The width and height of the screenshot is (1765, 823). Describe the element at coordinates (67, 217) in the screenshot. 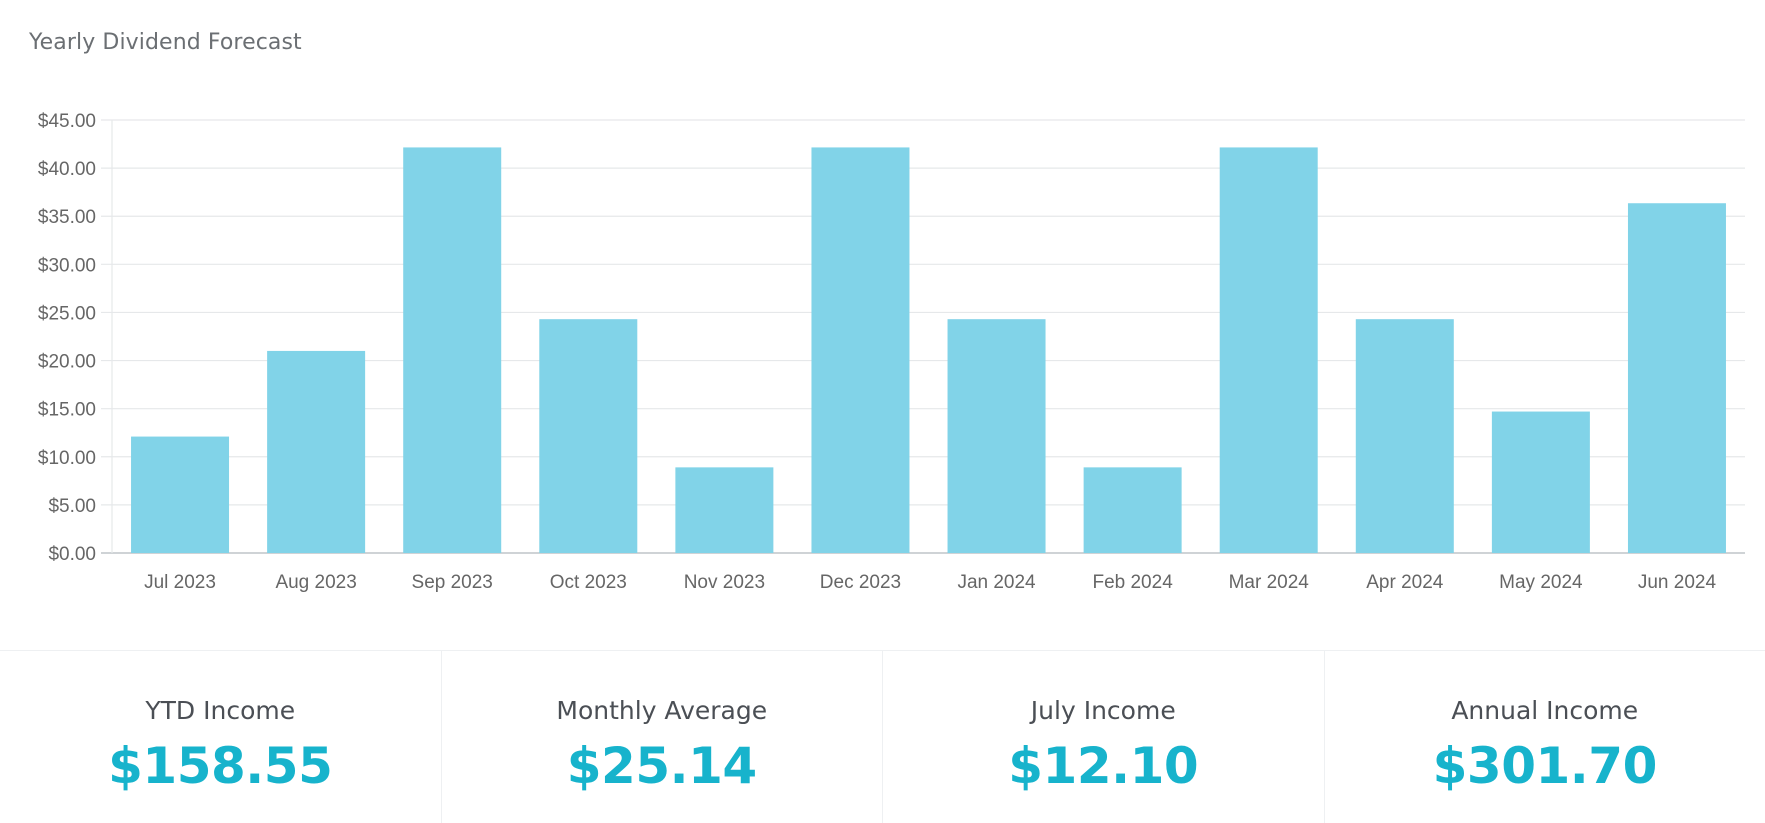

I see `y-tick-label: $35.00` at that location.